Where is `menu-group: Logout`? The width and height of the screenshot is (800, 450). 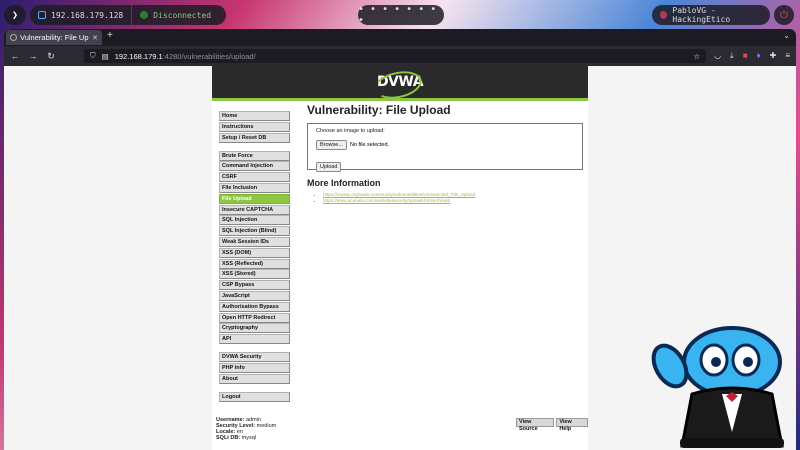
menu-group: Logout is located at coordinates (254, 396).